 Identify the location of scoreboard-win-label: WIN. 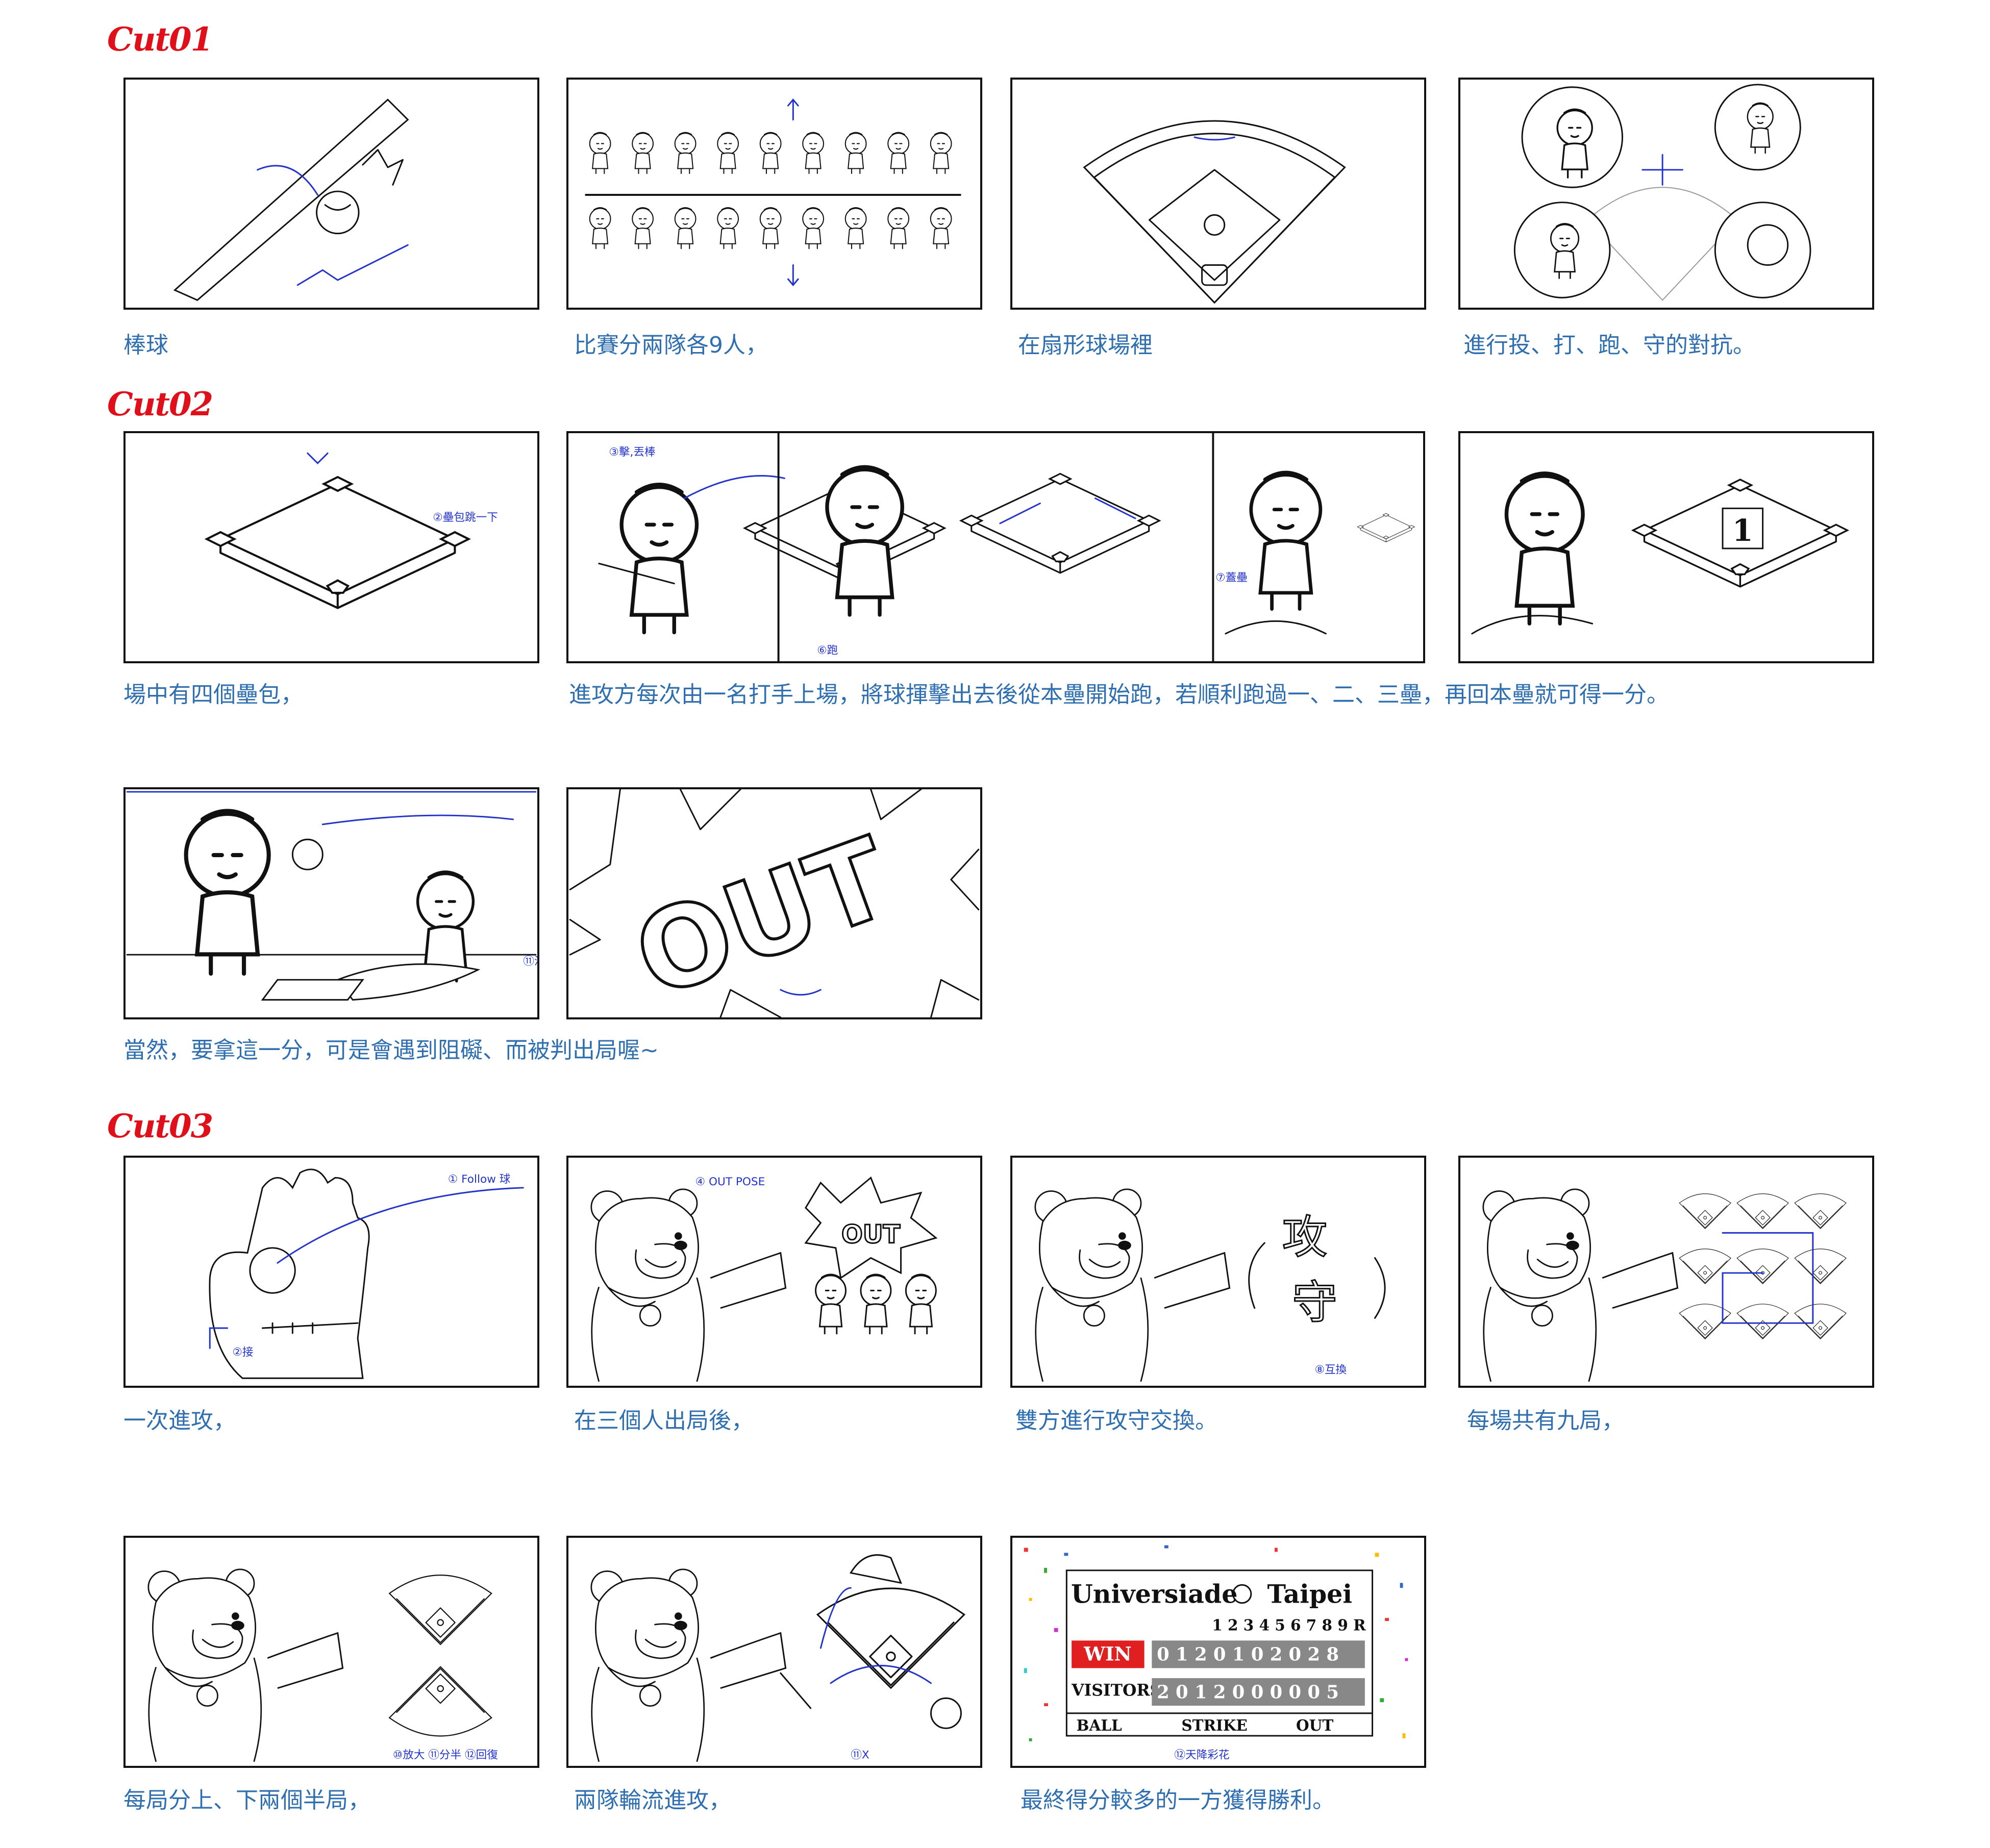
(1107, 1654).